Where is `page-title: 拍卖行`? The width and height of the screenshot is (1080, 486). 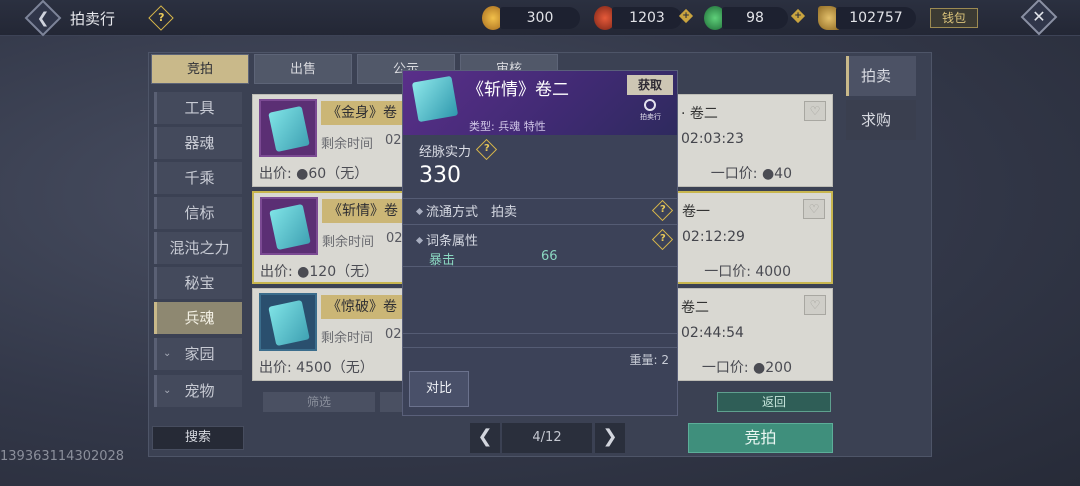
page-title: 拍卖行 is located at coordinates (93, 19).